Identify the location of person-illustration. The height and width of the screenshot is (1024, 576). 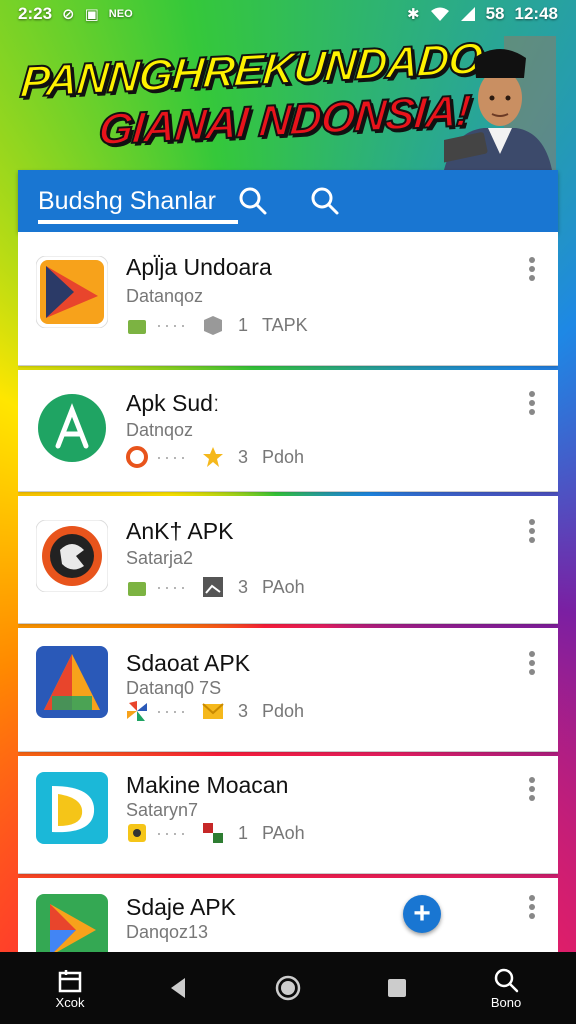
(500, 103).